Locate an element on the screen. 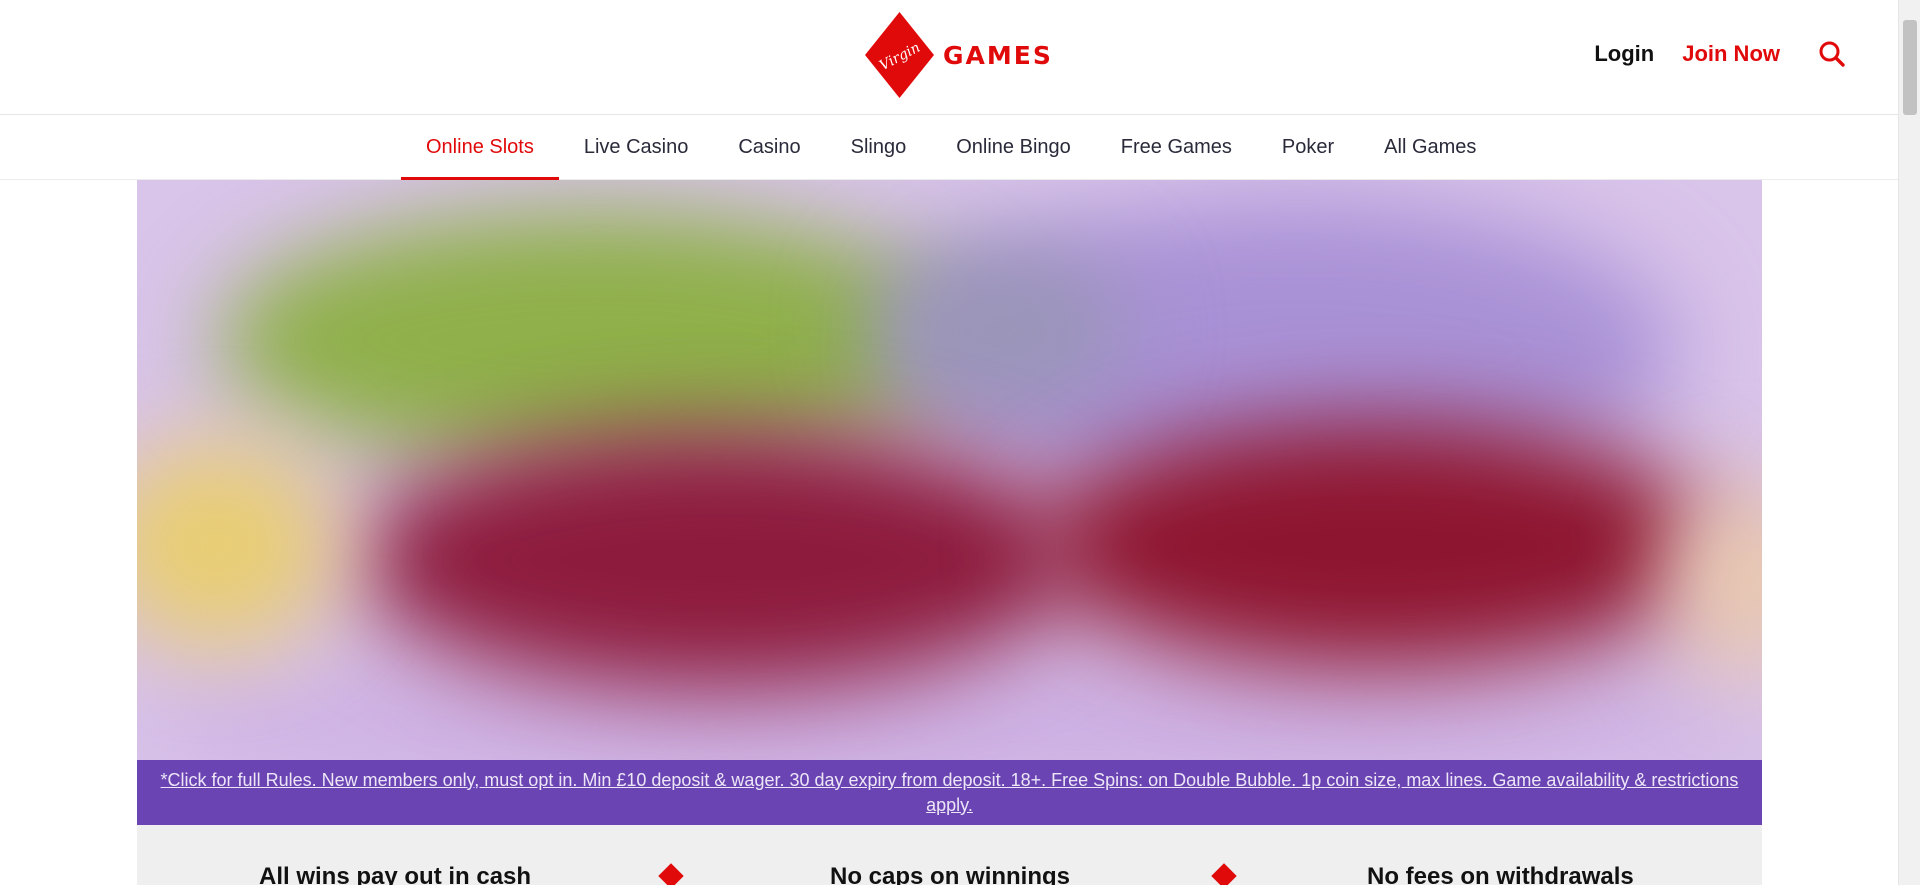  virgin-games-logo: Virgin GAMES is located at coordinates (957, 55).